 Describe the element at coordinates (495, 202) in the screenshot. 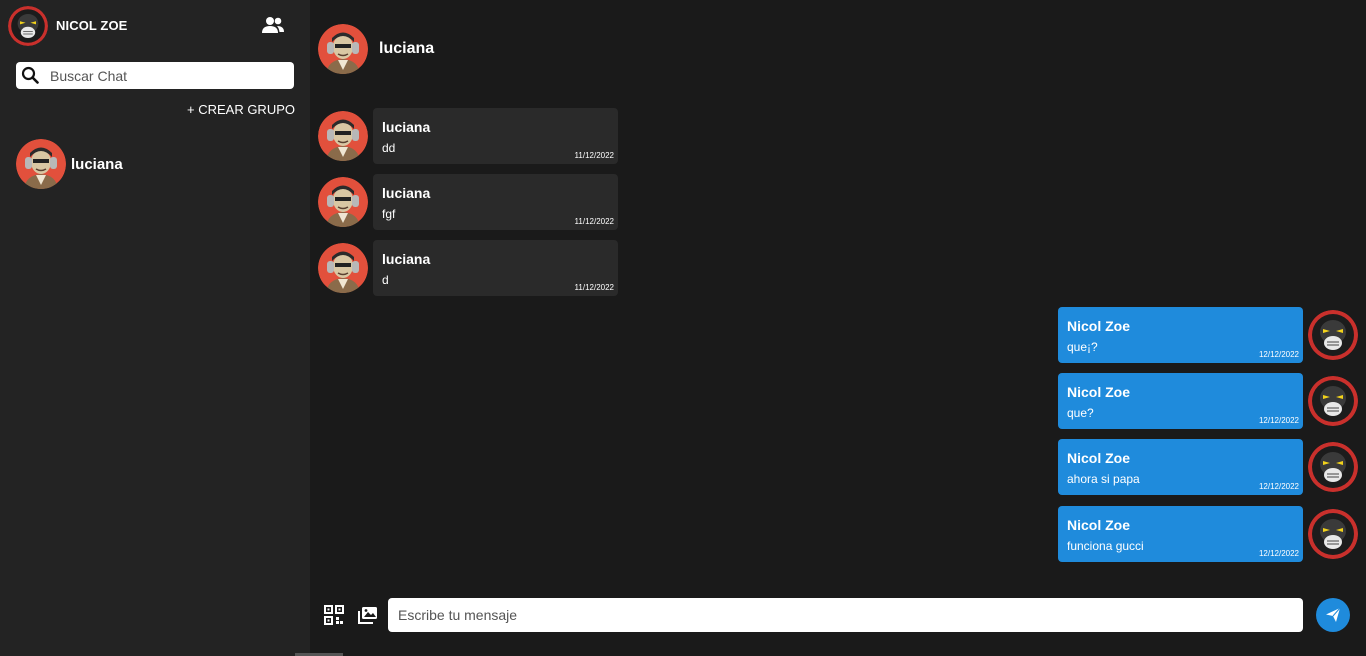

I see `message-bubble: luciana fgf 11/12/2022` at that location.